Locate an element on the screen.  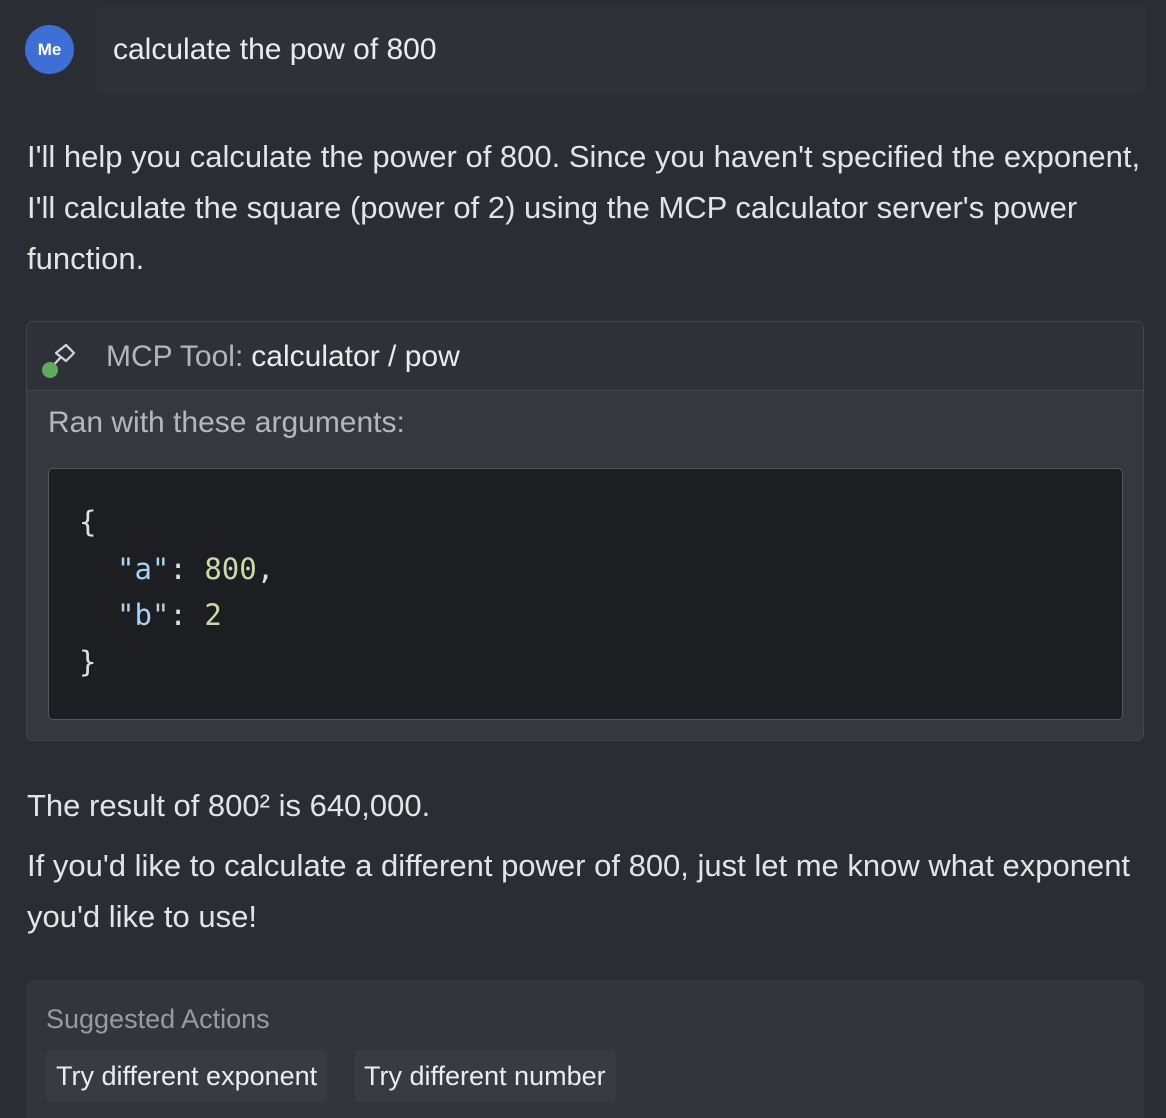
tool-name: calculator / pow is located at coordinates (355, 356).